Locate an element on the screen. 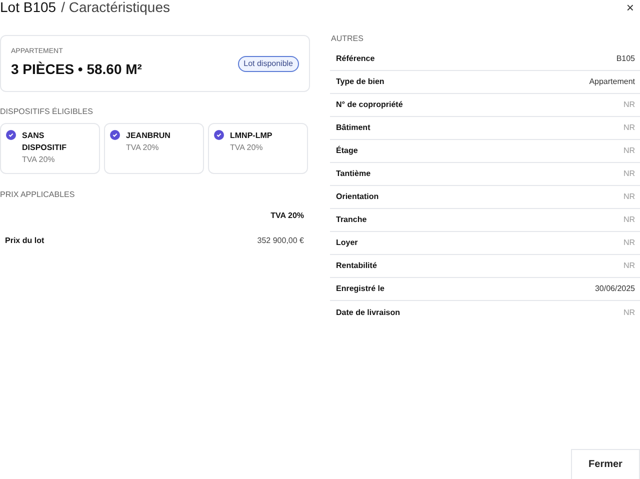 The height and width of the screenshot is (479, 640). price-label: Prix du lot is located at coordinates (24, 241).